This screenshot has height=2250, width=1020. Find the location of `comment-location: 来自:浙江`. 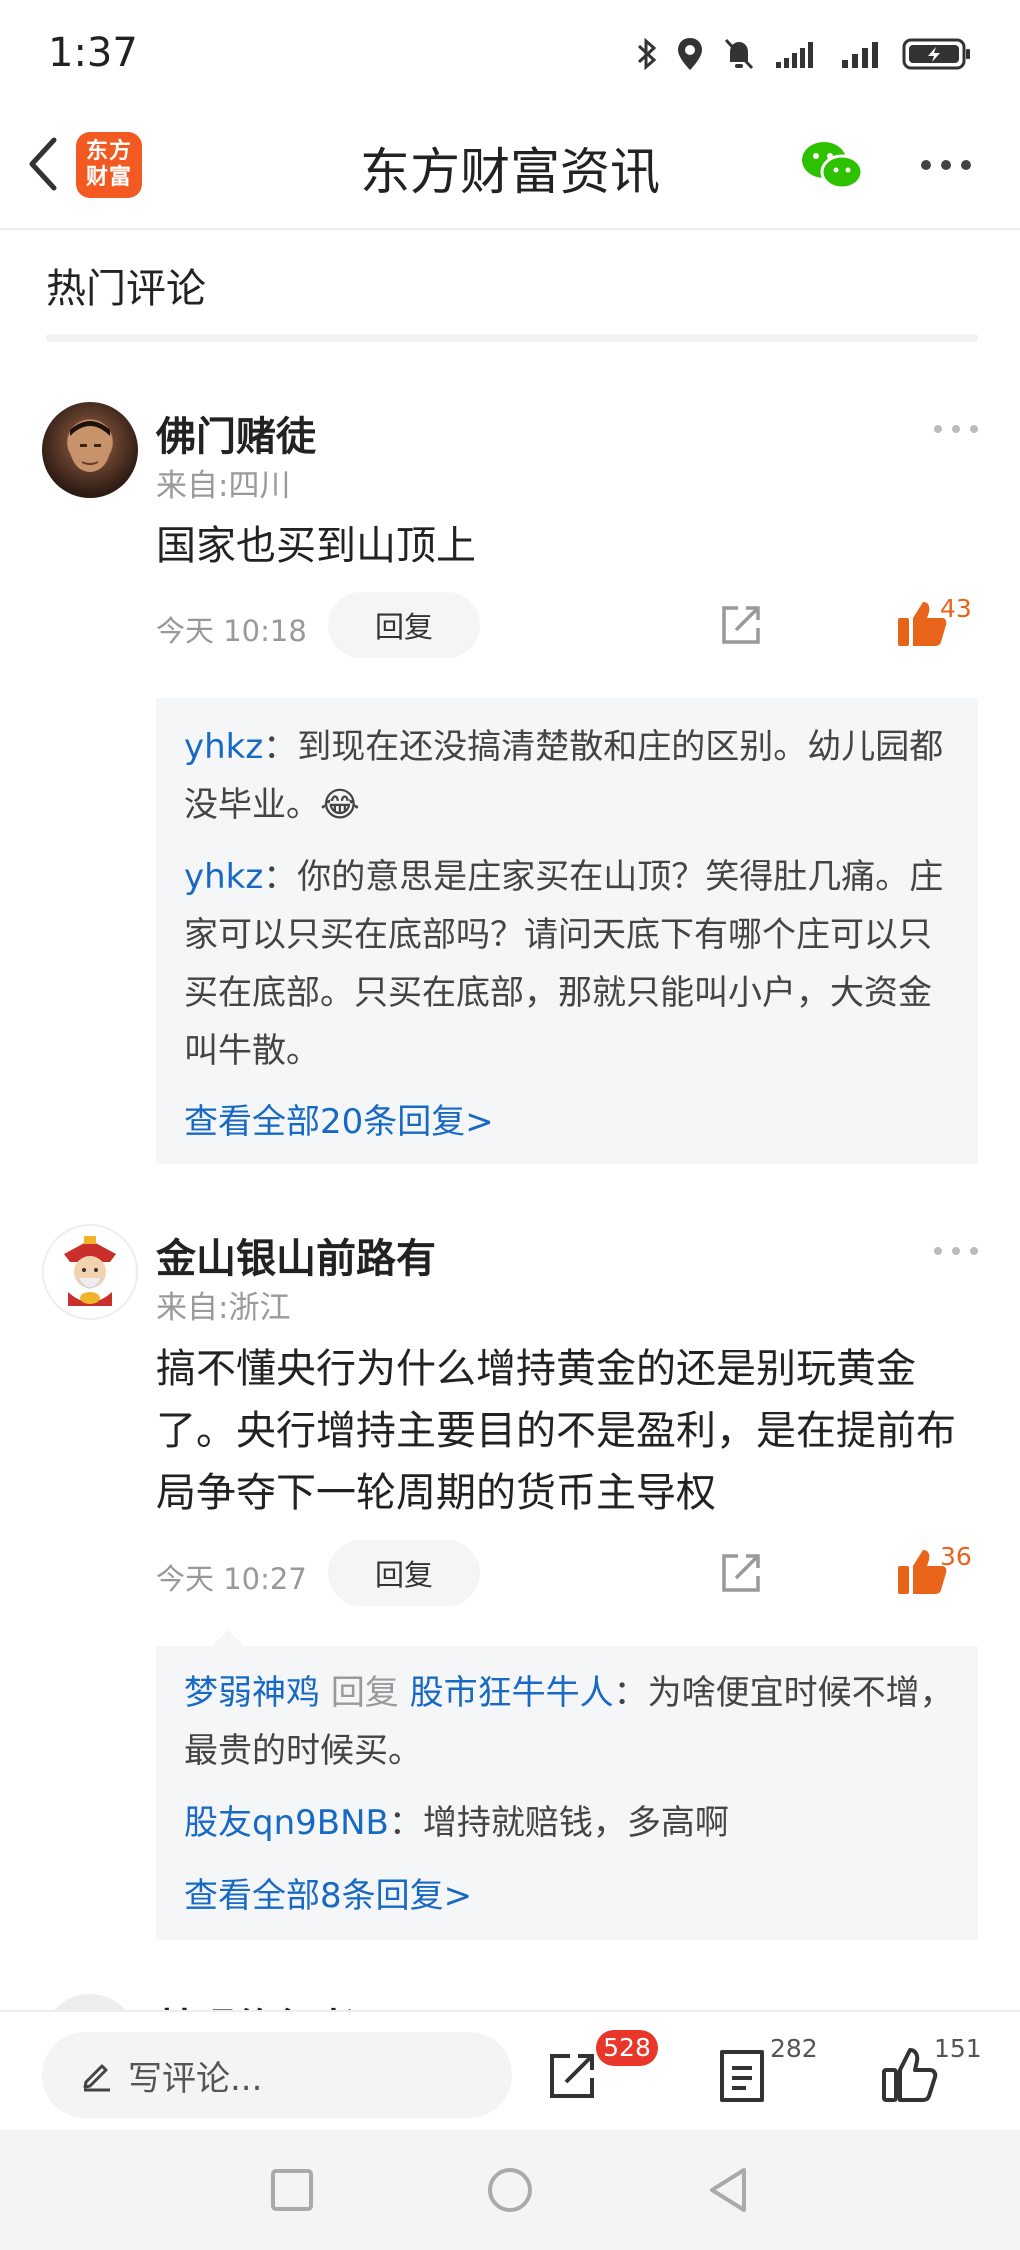

comment-location: 来自:浙江 is located at coordinates (223, 1308).